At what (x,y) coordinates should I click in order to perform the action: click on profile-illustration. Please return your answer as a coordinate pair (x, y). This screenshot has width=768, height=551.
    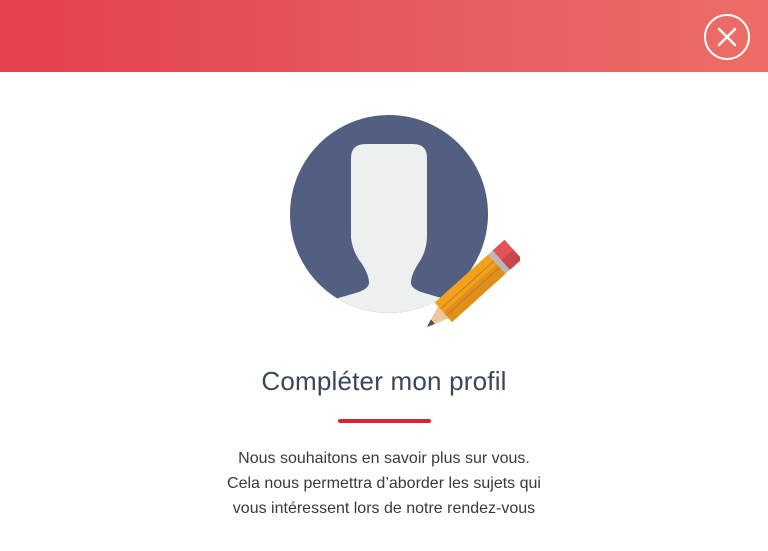
    Looking at the image, I should click on (405, 221).